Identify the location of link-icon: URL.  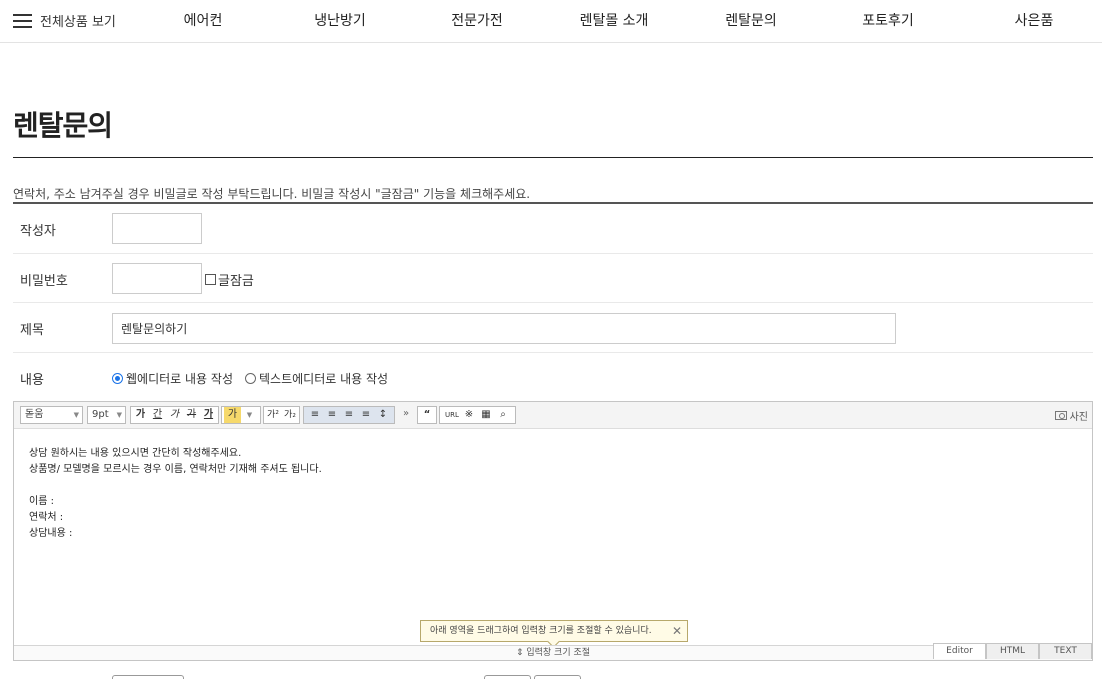
(452, 415).